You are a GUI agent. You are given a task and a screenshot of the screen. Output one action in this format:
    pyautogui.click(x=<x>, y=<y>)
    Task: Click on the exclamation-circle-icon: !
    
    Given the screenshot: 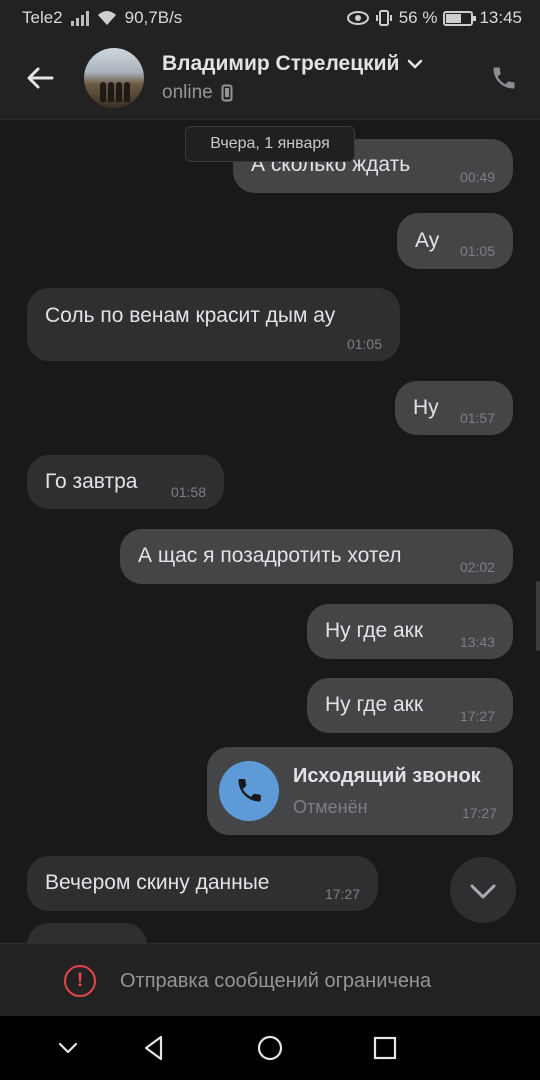 What is the action you would take?
    pyautogui.click(x=80, y=981)
    